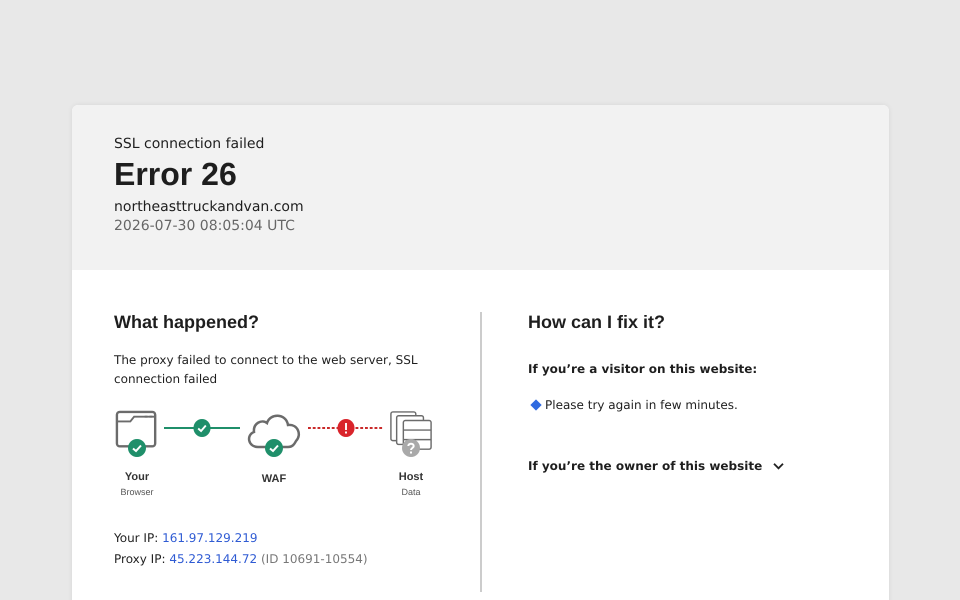  What do you see at coordinates (314, 559) in the screenshot?
I see `id-note: (ID 10691-10554)` at bounding box center [314, 559].